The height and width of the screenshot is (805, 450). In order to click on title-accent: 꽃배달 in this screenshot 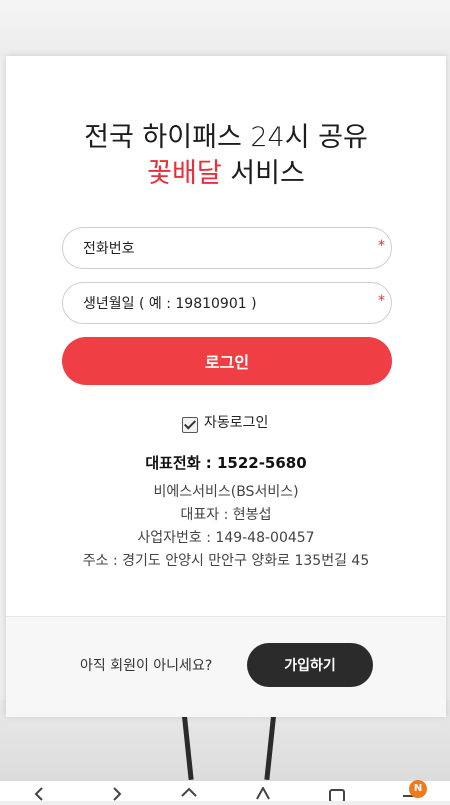, I will do `click(184, 173)`.